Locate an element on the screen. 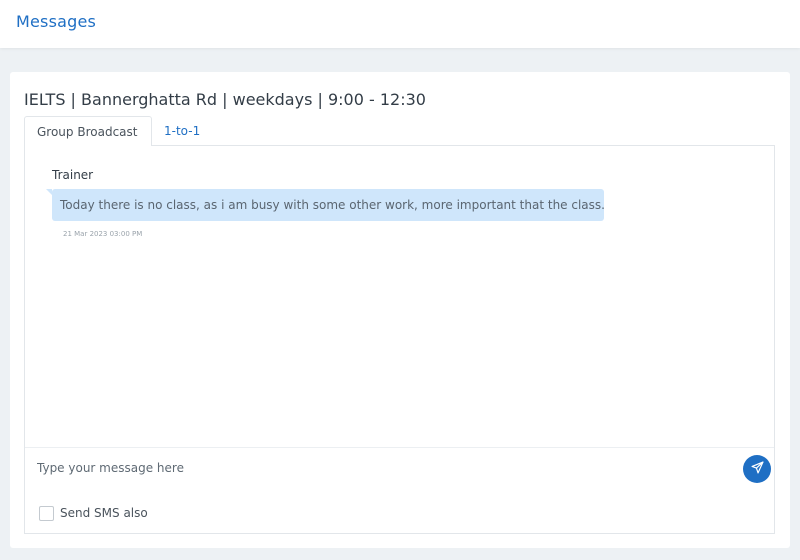  send-button is located at coordinates (757, 469).